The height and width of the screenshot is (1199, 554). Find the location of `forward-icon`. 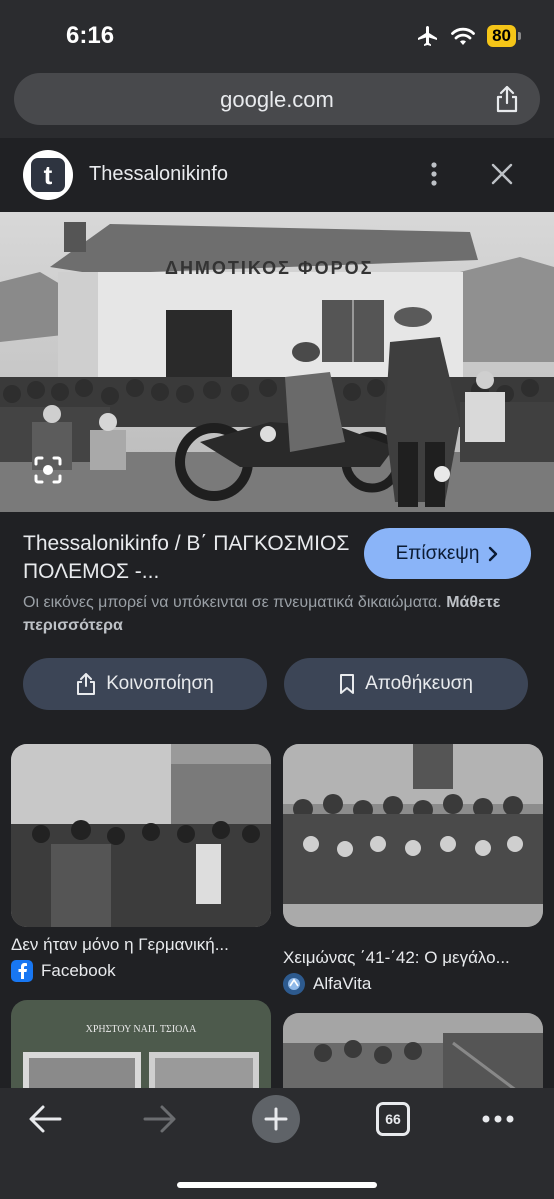

forward-icon is located at coordinates (160, 1119).